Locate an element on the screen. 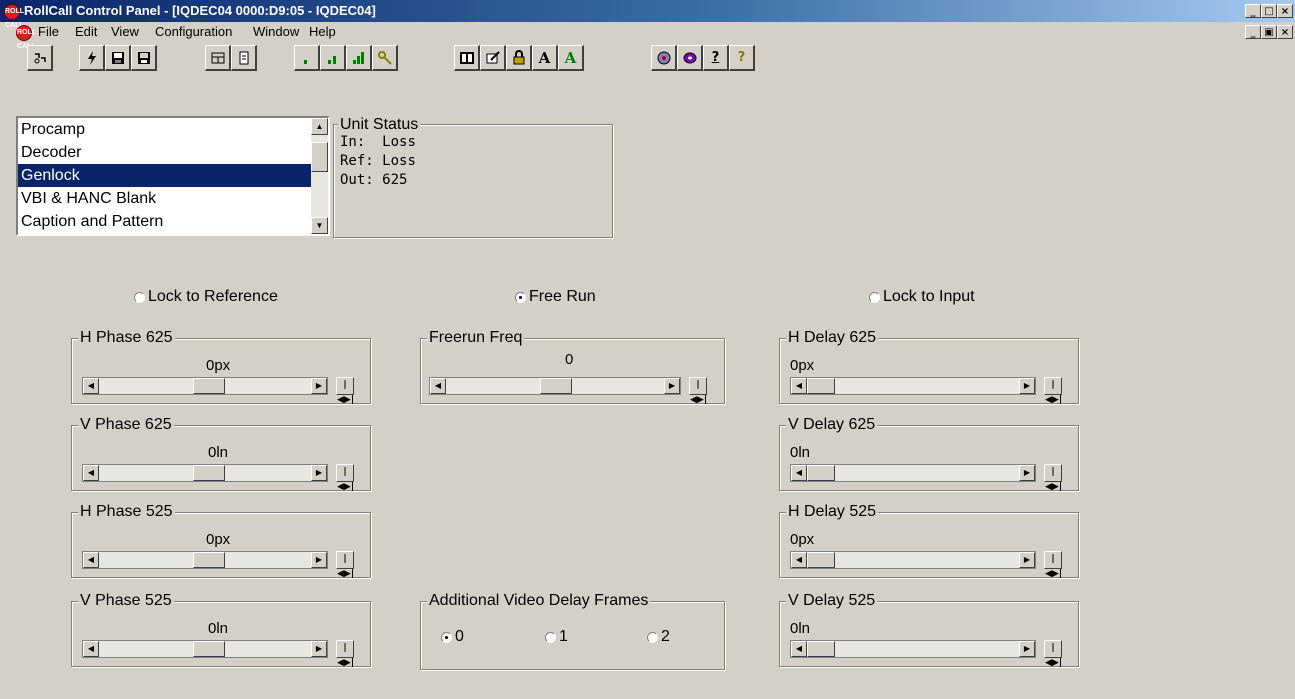 This screenshot has width=1295, height=699. list-item: Genlock is located at coordinates (173, 175).